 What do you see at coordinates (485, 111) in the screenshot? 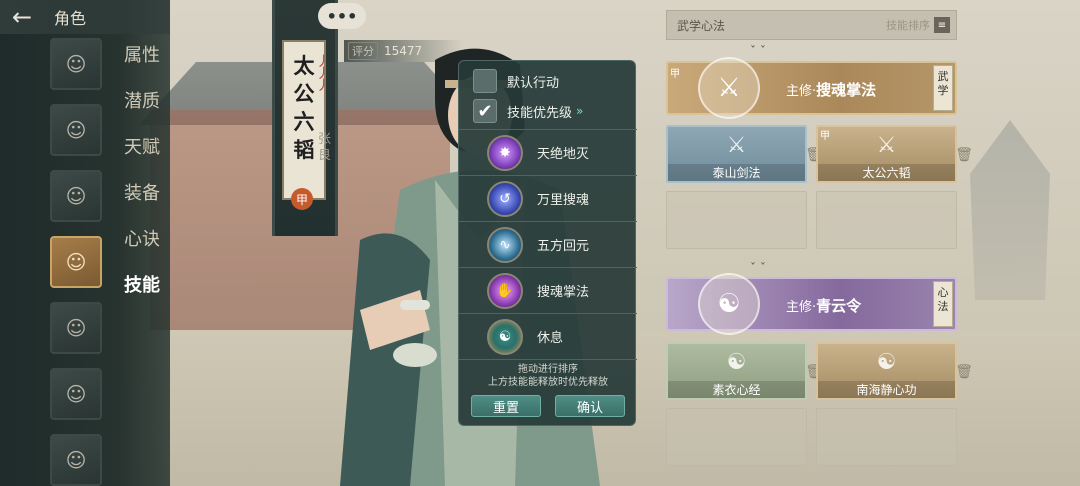
I see `skill-priority-checkbox: ✔` at bounding box center [485, 111].